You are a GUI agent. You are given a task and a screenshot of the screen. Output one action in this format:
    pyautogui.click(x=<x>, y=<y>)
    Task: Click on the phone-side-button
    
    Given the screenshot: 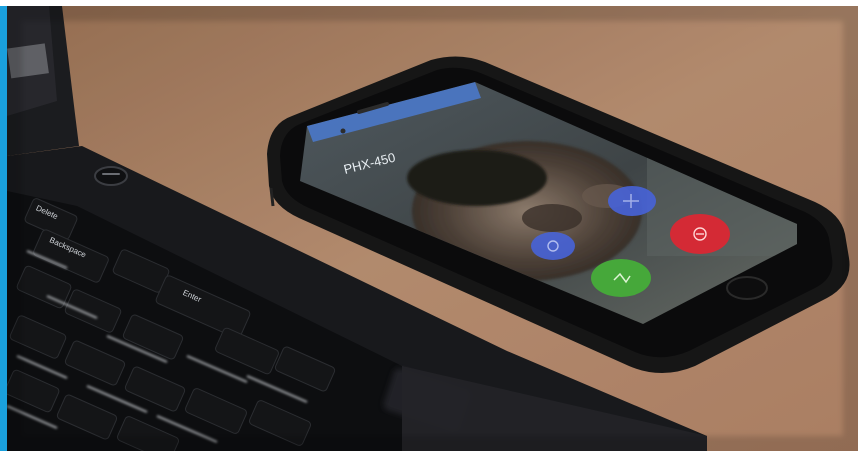 What is the action you would take?
    pyautogui.click(x=272, y=197)
    